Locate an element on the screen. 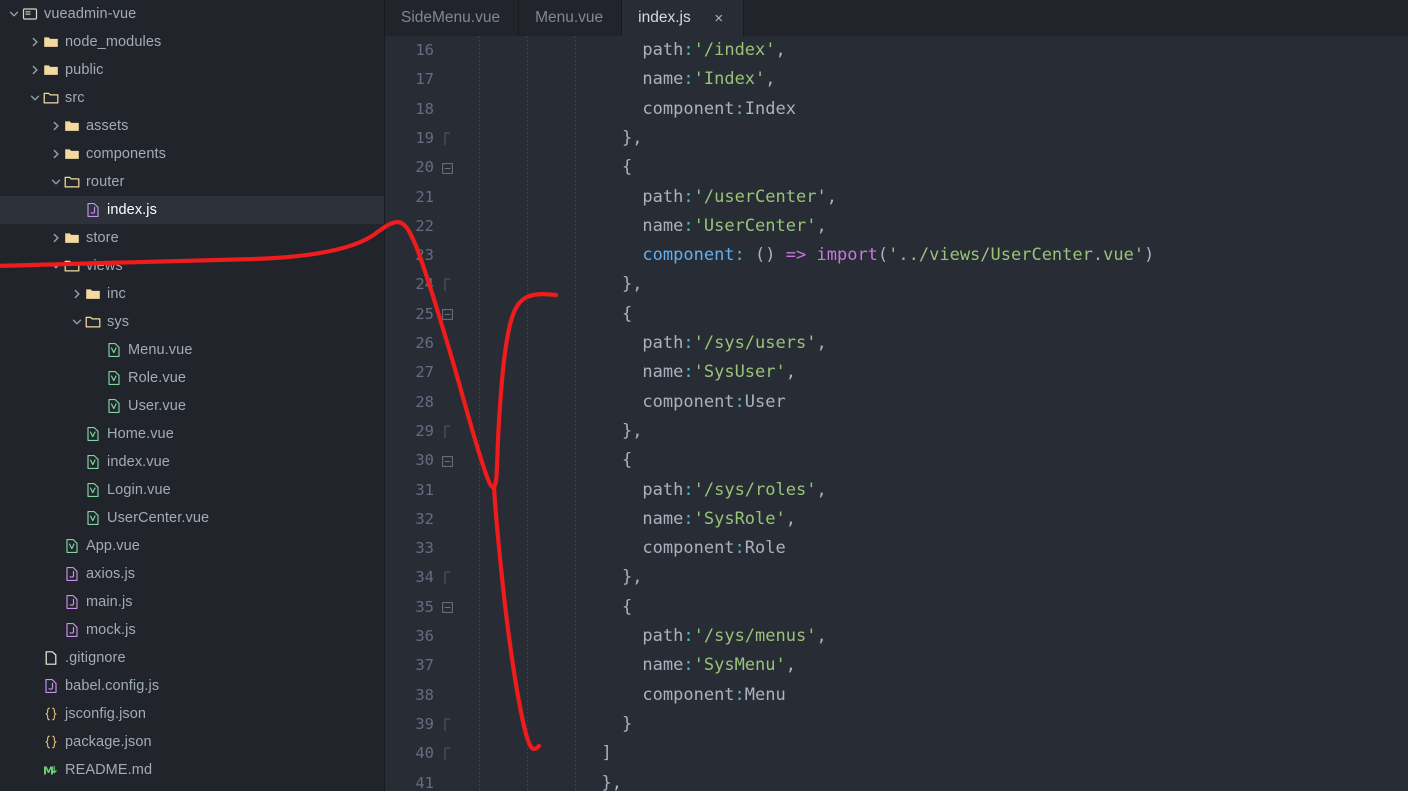 Image resolution: width=1408 pixels, height=791 pixels. file-tree-file-babel-config-js: babel.config.js is located at coordinates (192, 686).